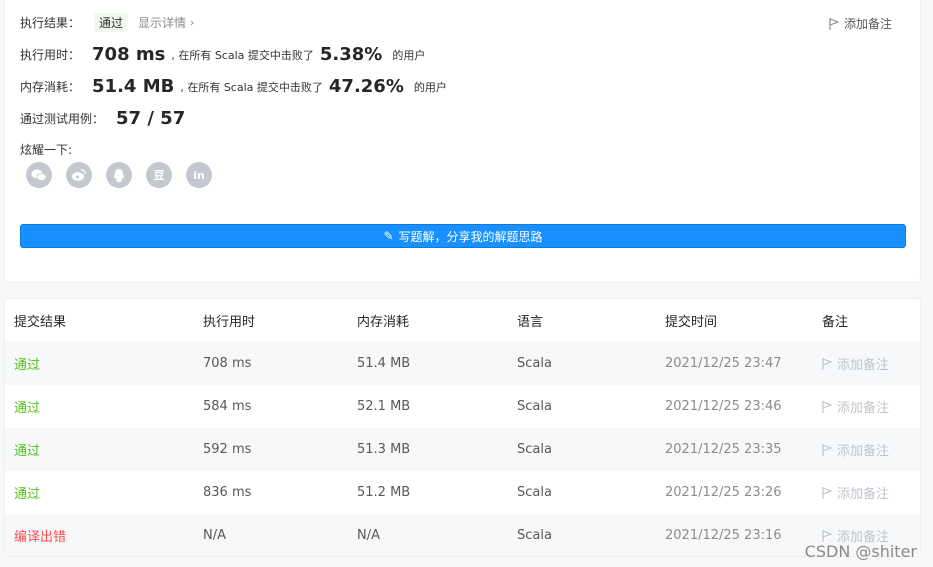 The height and width of the screenshot is (567, 933). I want to click on qq-glyph, so click(119, 175).